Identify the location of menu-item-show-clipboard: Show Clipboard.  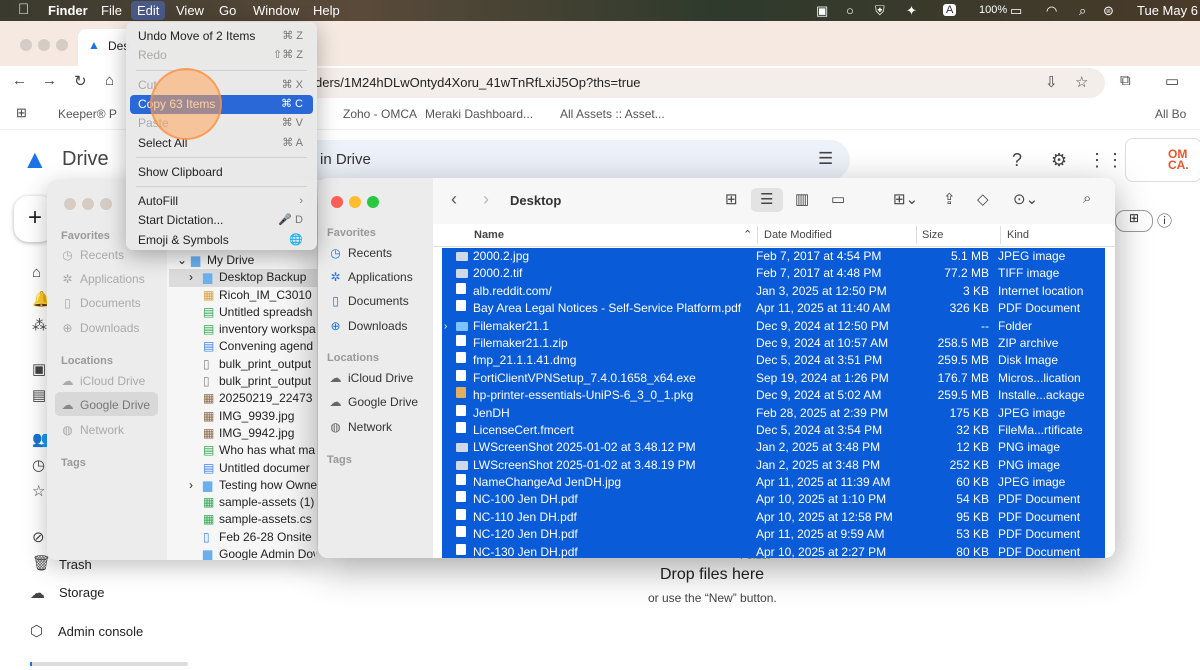
(221, 172).